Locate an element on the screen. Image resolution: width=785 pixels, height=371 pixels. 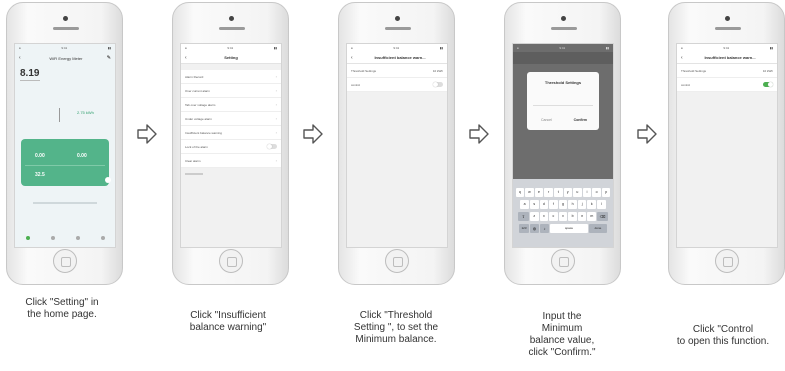
key: s is located at coordinates (534, 204).